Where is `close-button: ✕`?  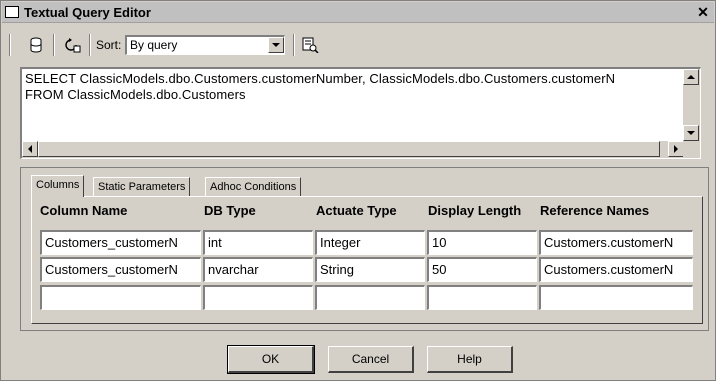
close-button: ✕ is located at coordinates (703, 12).